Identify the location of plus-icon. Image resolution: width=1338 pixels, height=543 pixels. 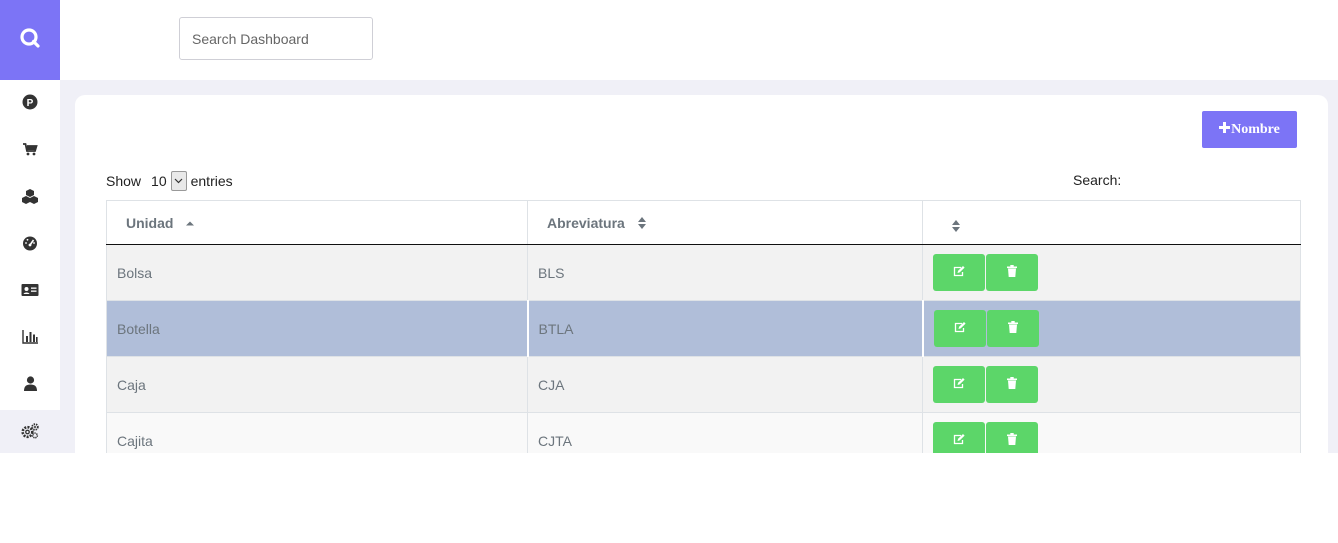
(1225, 129).